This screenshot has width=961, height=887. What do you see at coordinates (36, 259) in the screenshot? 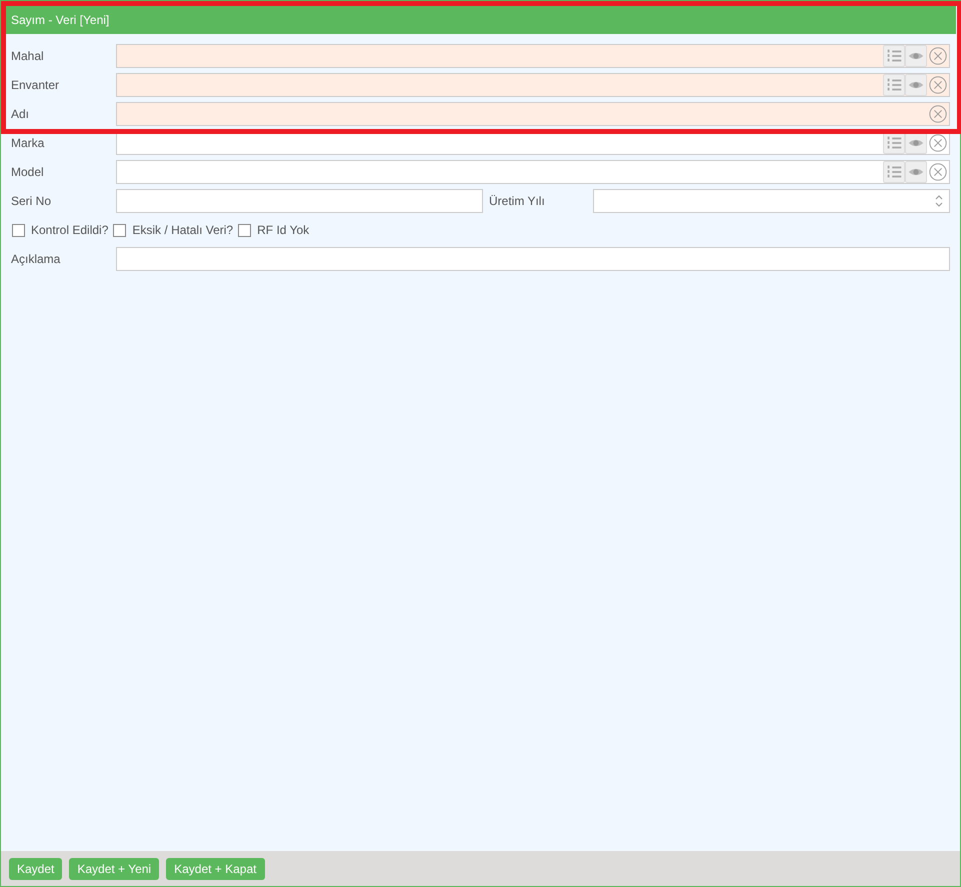
I see `field-label: Açıklama` at bounding box center [36, 259].